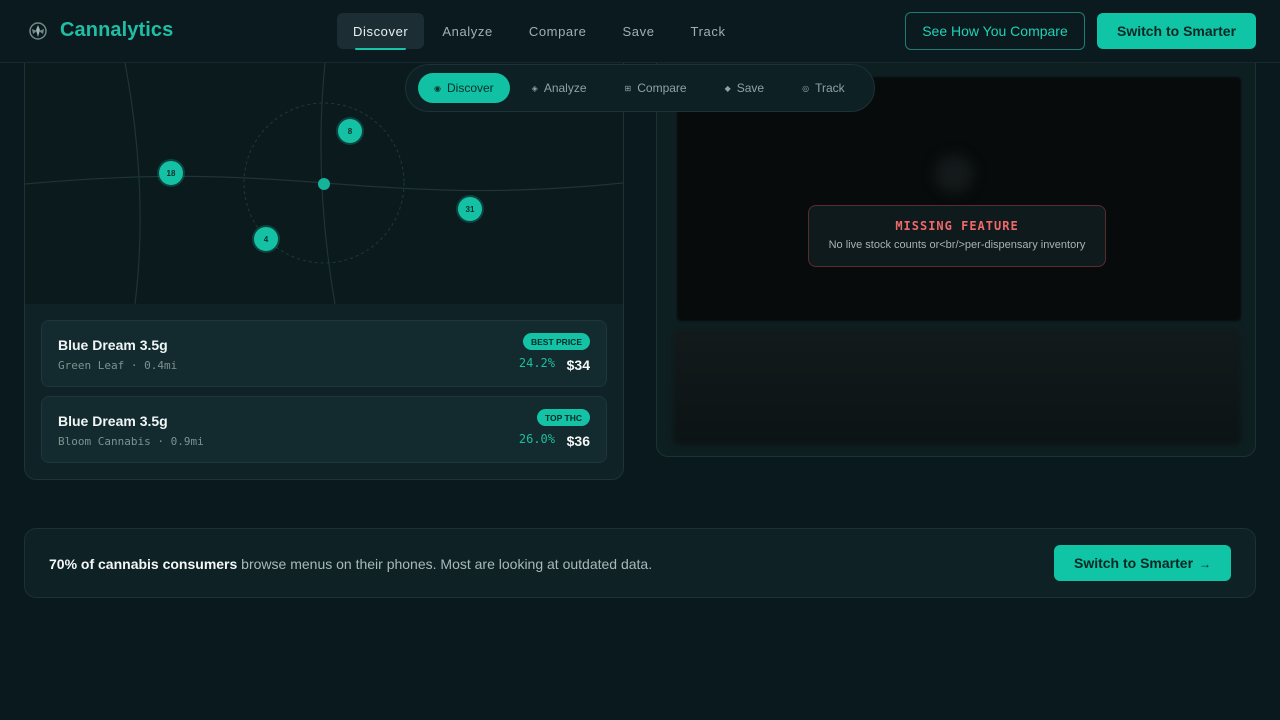 This screenshot has width=1280, height=720. Describe the element at coordinates (266, 239) in the screenshot. I see `map-pin: 4` at that location.